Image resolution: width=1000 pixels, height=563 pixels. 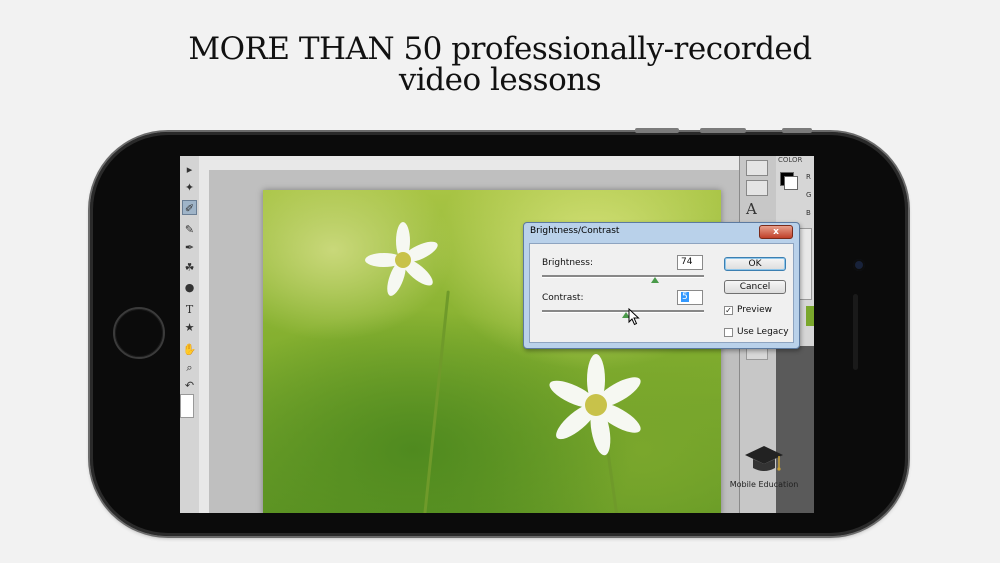 I want to click on photoshop-toolbar: ▸ ✦ ✐ ✎ ✒ ☘ ● T ★ ✋ ⌕ ↶, so click(x=190, y=334).